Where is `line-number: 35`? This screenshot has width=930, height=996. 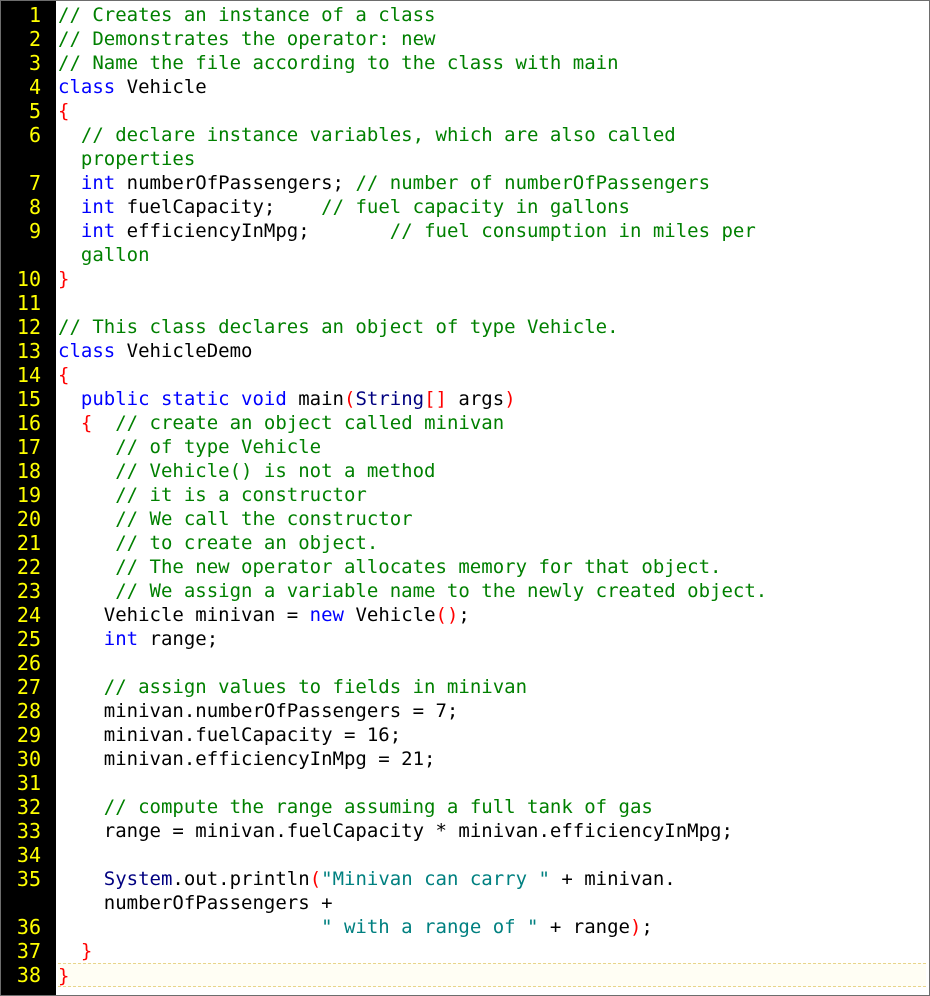
line-number: 35 is located at coordinates (28, 879).